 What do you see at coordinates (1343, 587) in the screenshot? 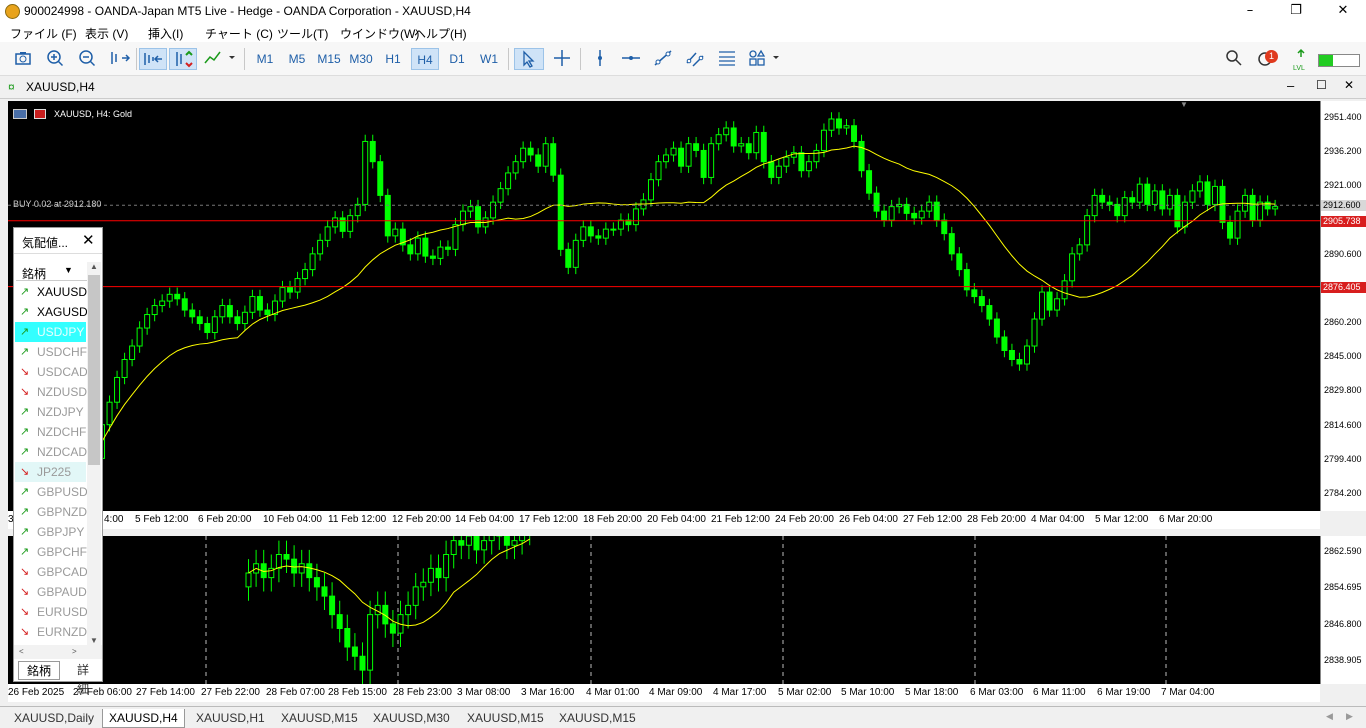
I see `lower-price-label: 2854.695` at bounding box center [1343, 587].